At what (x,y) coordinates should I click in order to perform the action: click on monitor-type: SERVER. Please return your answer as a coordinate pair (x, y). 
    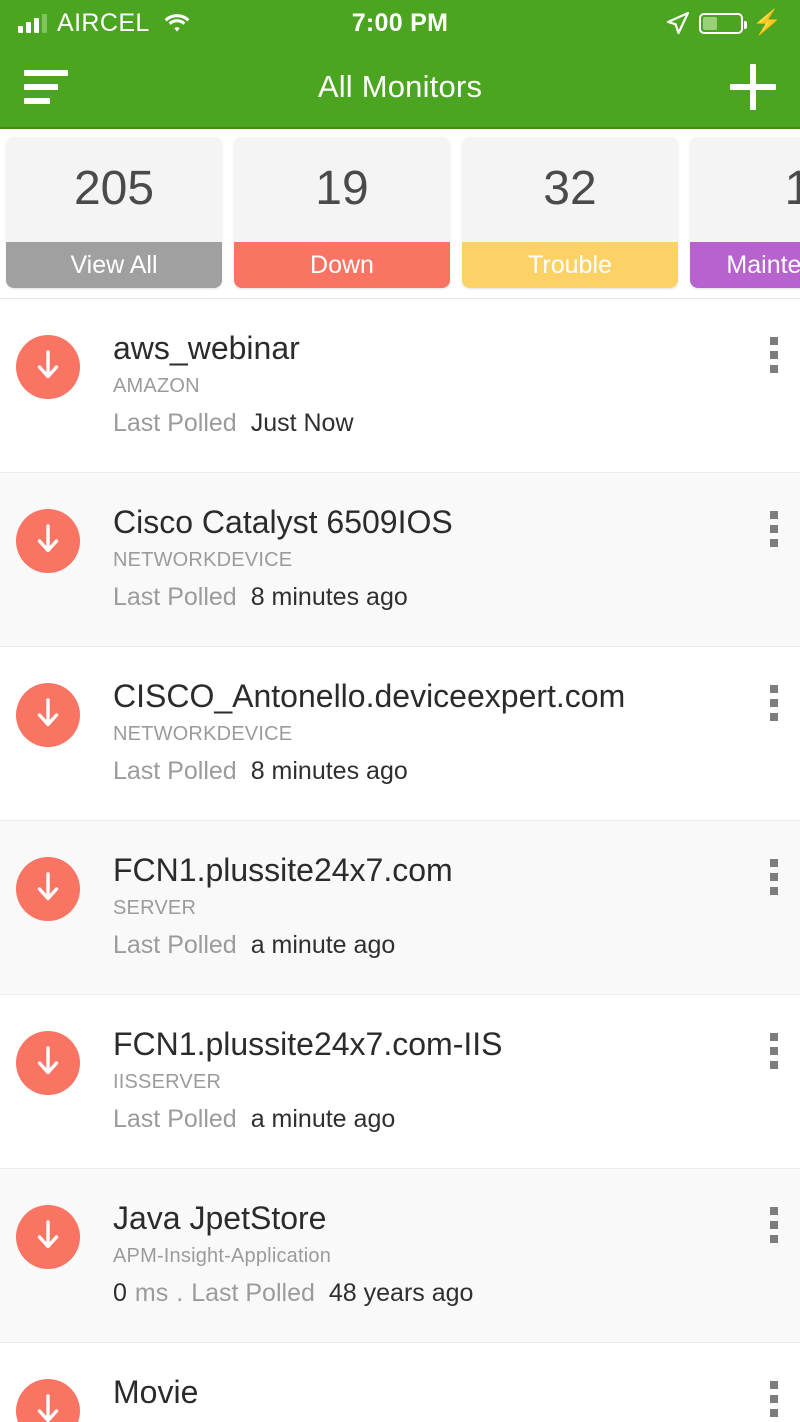
    Looking at the image, I should click on (155, 907).